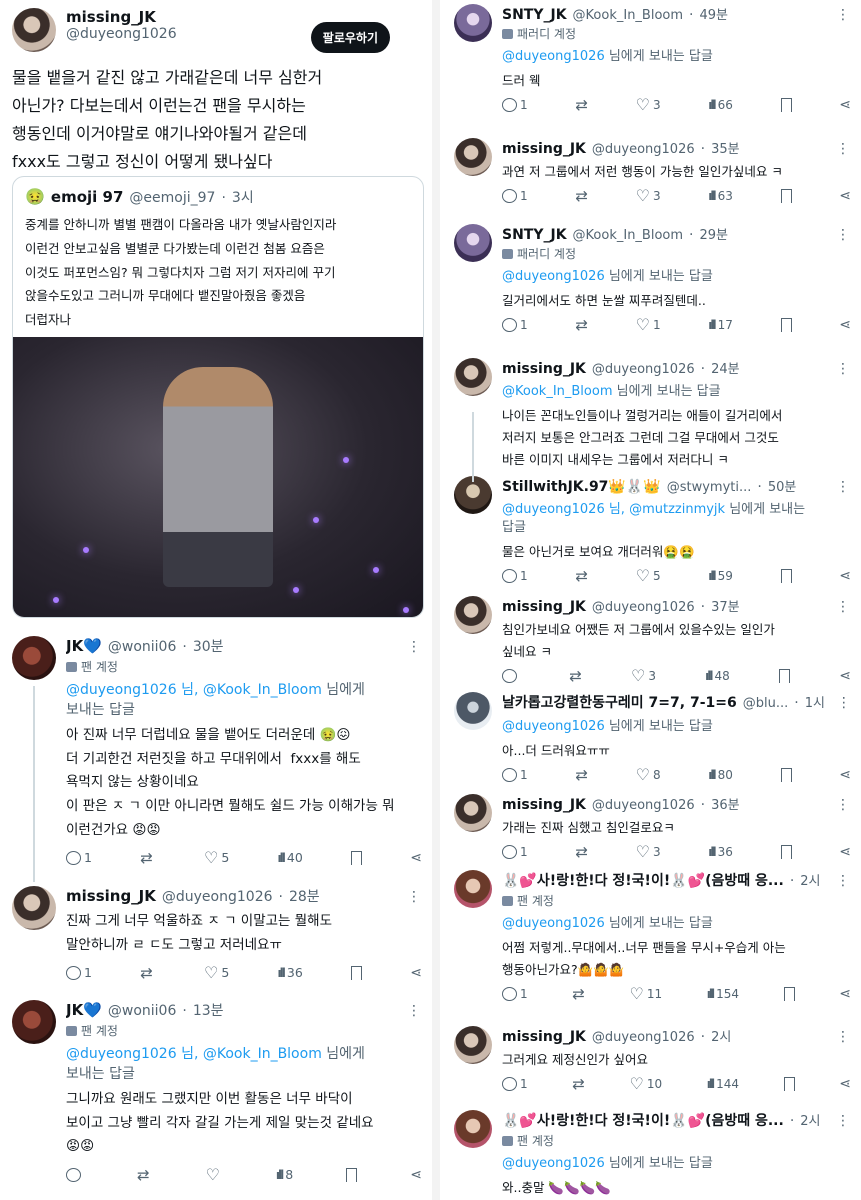 The height and width of the screenshot is (1200, 861). What do you see at coordinates (613, 509) in the screenshot?
I see `reply-to-links: @duyeong1026 님, @mutzzinmyjk` at bounding box center [613, 509].